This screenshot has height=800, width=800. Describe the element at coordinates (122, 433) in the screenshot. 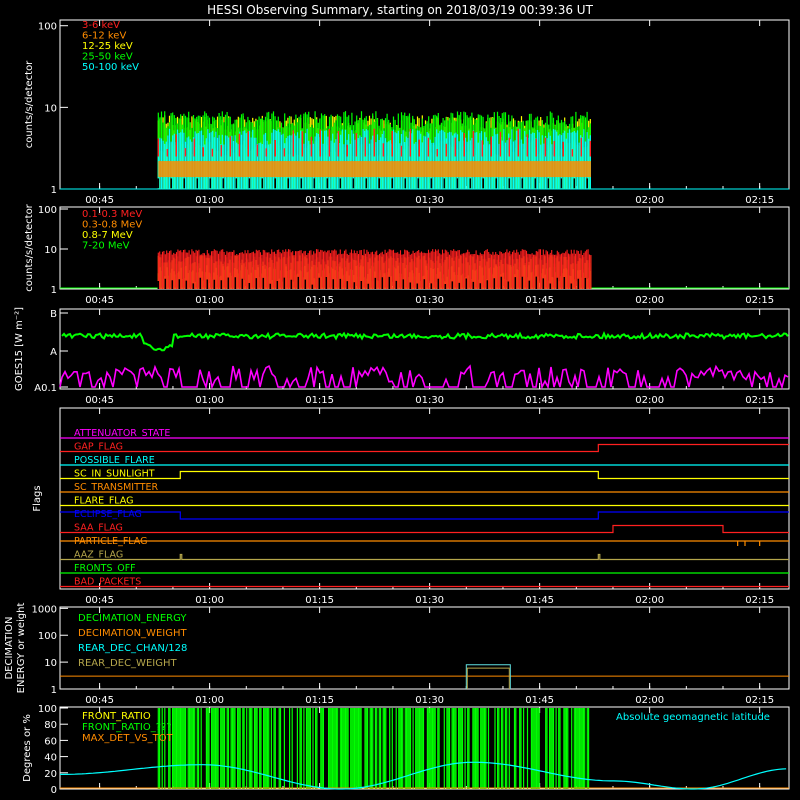

I see `flag-label: ATTENUATOR_STATE` at that location.